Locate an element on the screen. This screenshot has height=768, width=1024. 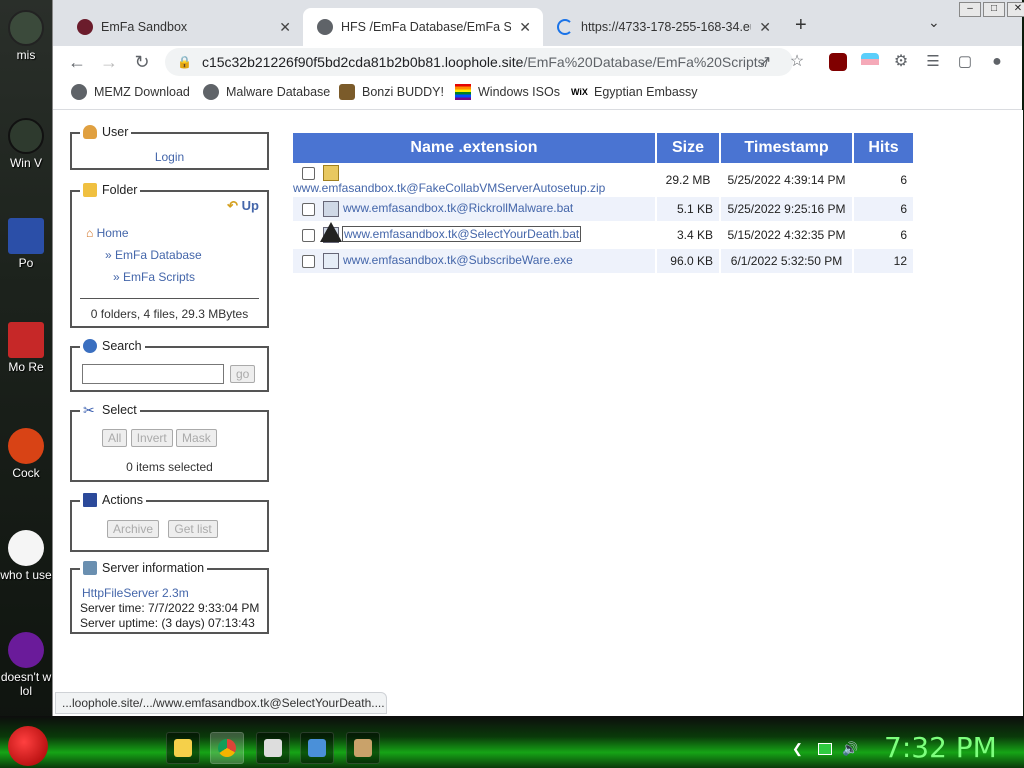
bookmark-label: Windows ISOs is located at coordinates (519, 92).